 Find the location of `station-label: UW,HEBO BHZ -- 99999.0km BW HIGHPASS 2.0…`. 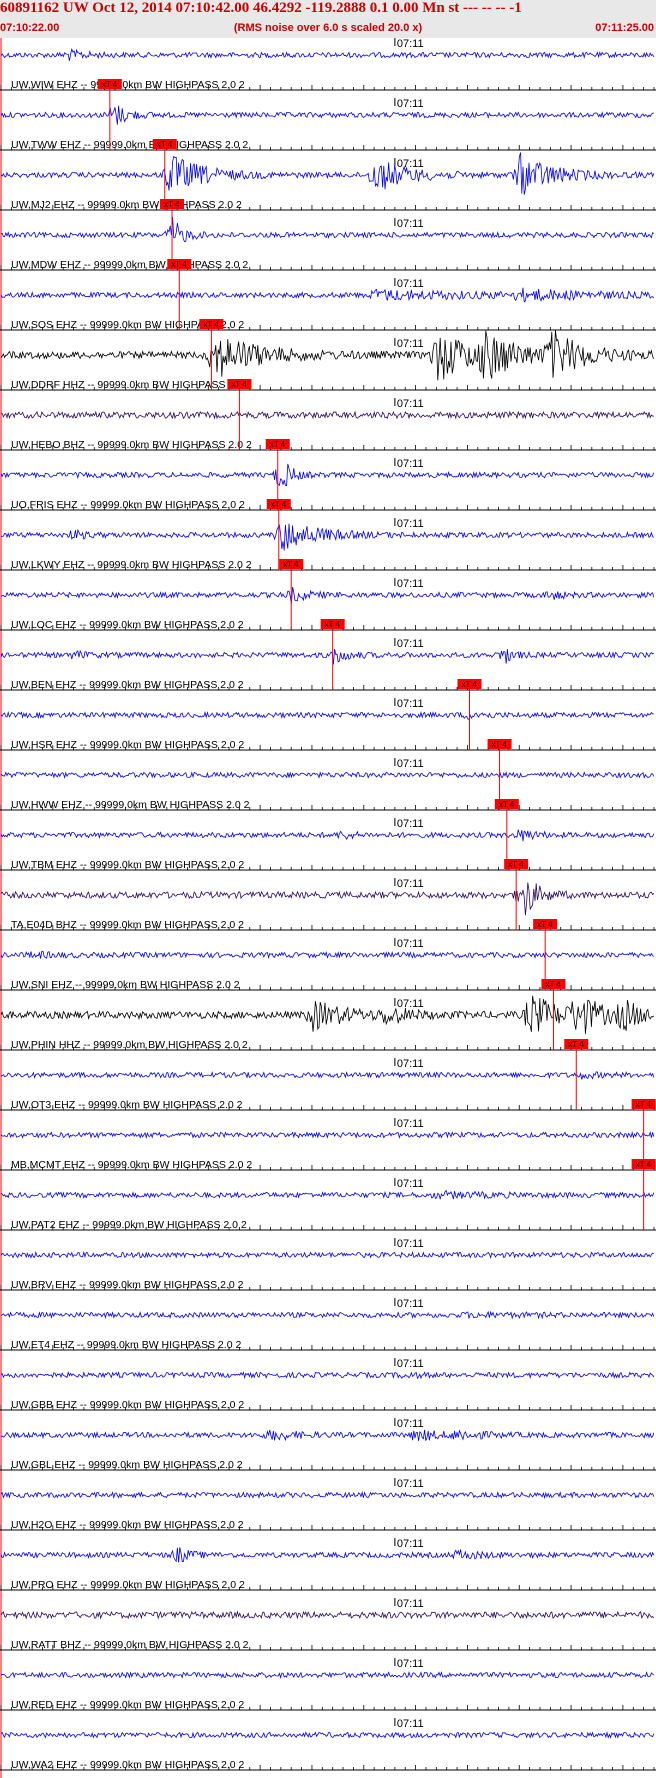

station-label: UW,HEBO BHZ -- 99999.0km BW HIGHPASS 2.0… is located at coordinates (131, 445).